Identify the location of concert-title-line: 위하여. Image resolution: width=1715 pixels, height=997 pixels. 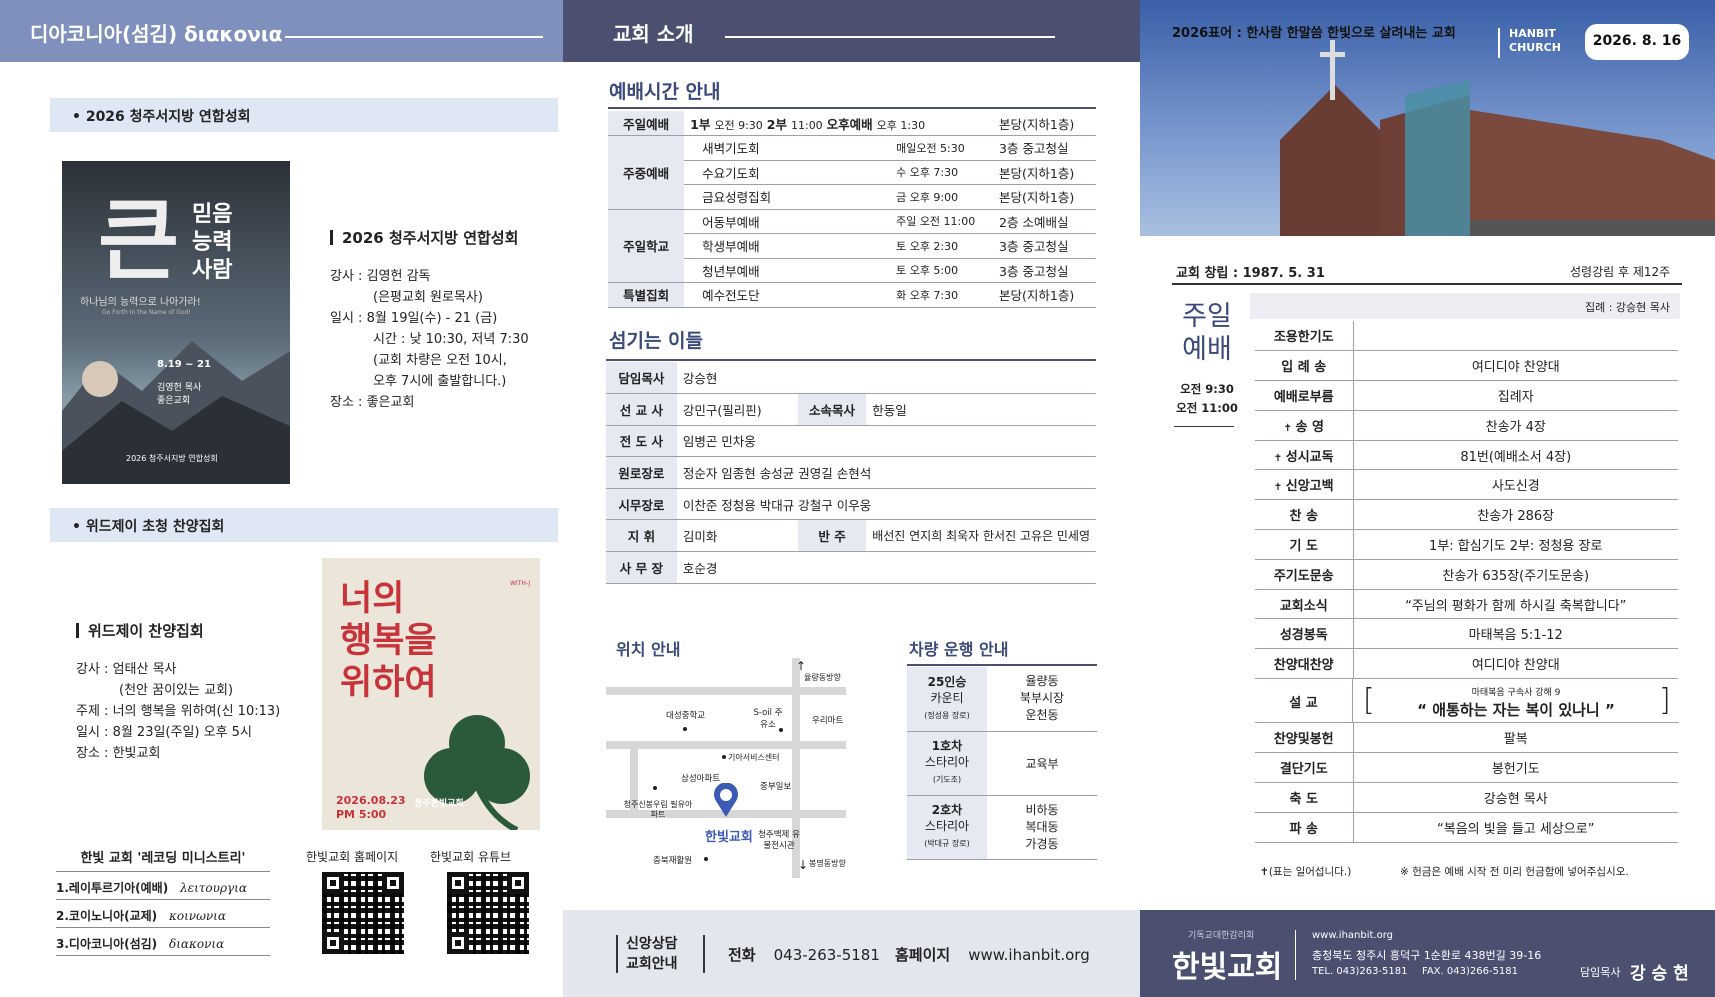
(388, 683).